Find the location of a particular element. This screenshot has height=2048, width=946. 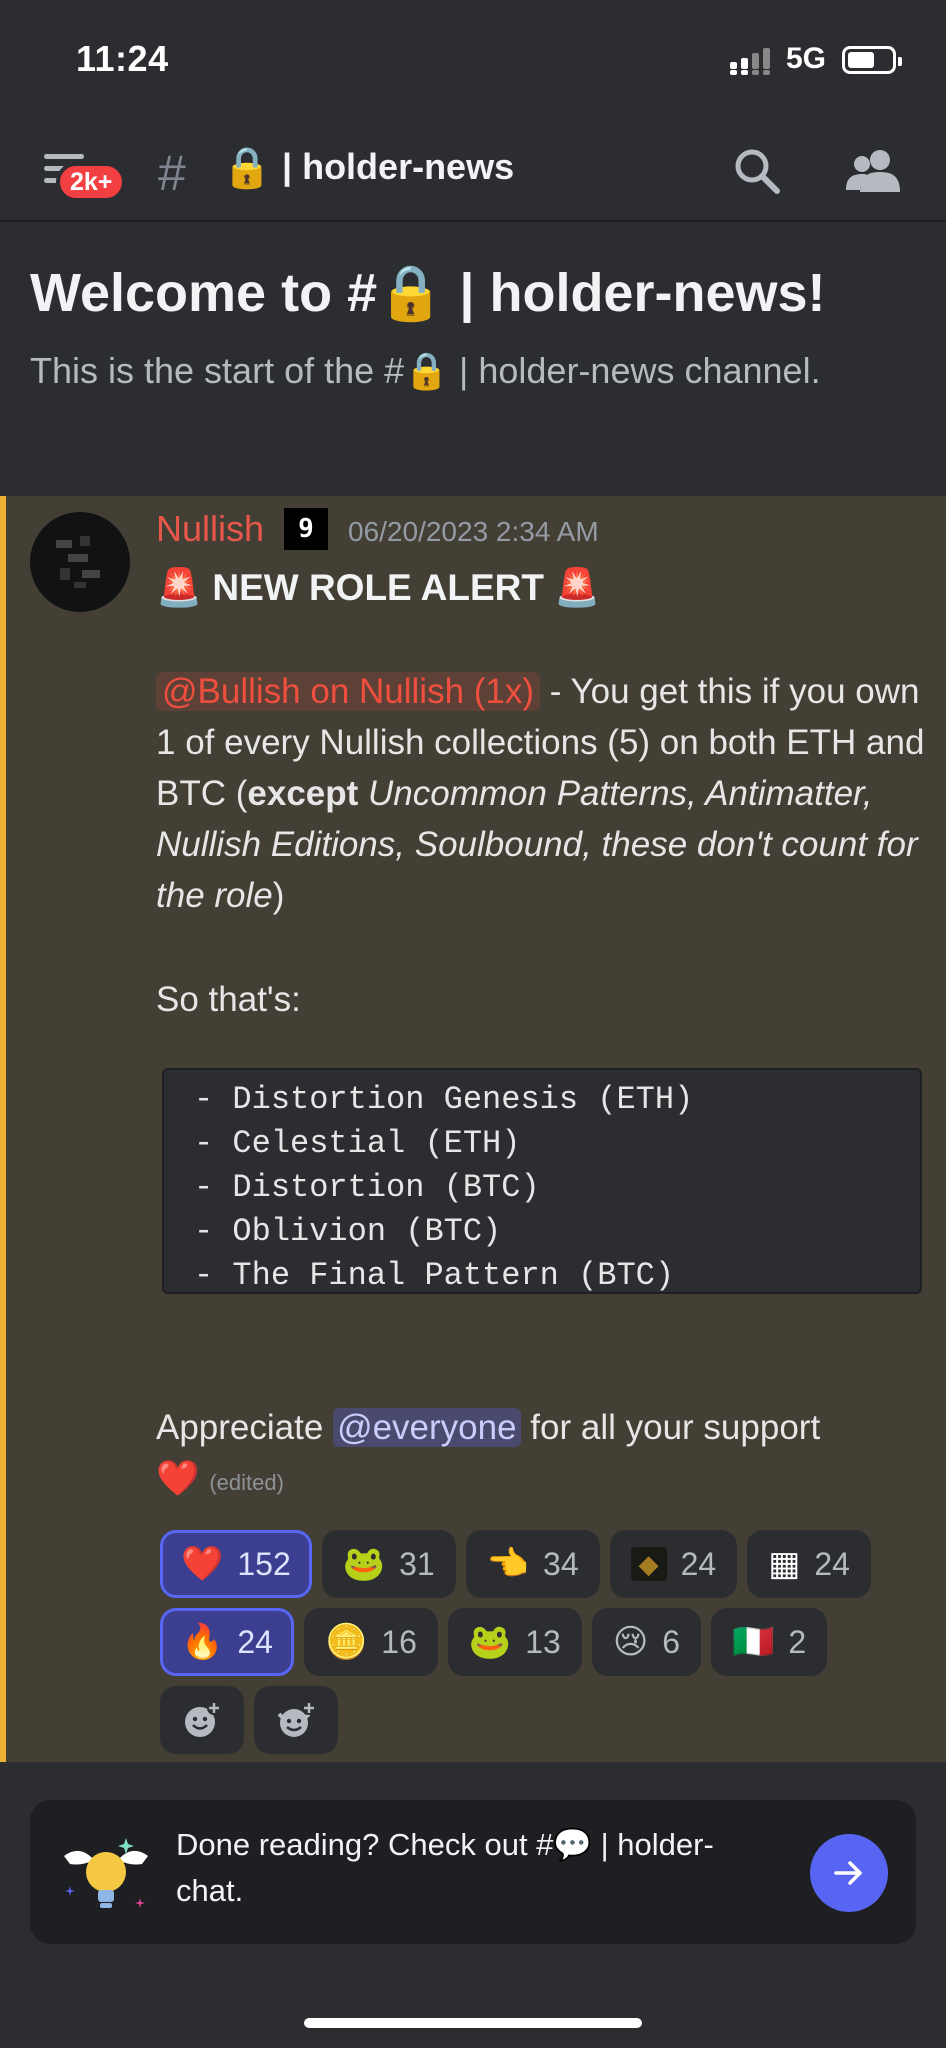

signal-icon is located at coordinates (750, 61).